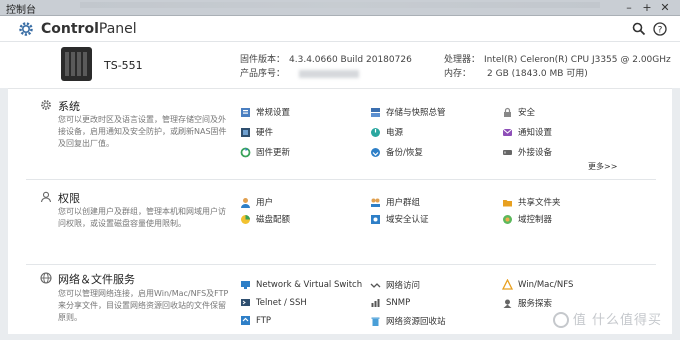  Describe the element at coordinates (265, 152) in the screenshot. I see `item-firmware-update: 固件更新` at that location.